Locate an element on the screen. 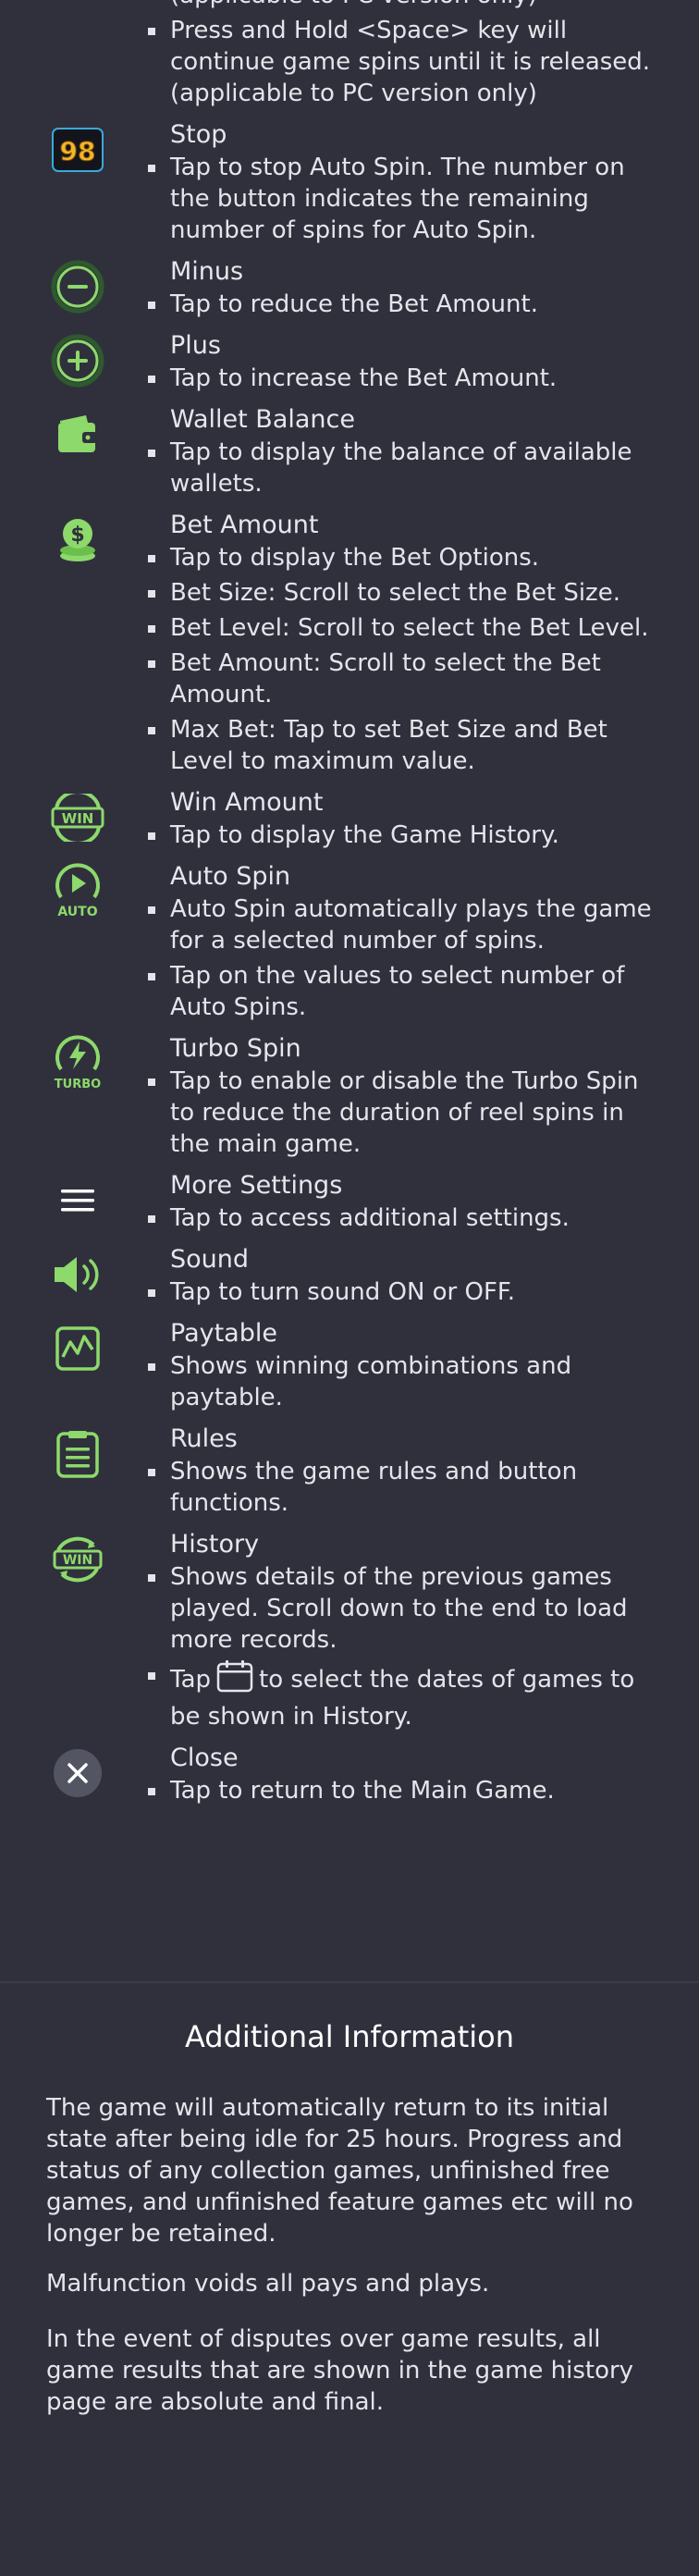 Image resolution: width=699 pixels, height=2576 pixels. history-calendar-text-before: Tap is located at coordinates (191, 1680).